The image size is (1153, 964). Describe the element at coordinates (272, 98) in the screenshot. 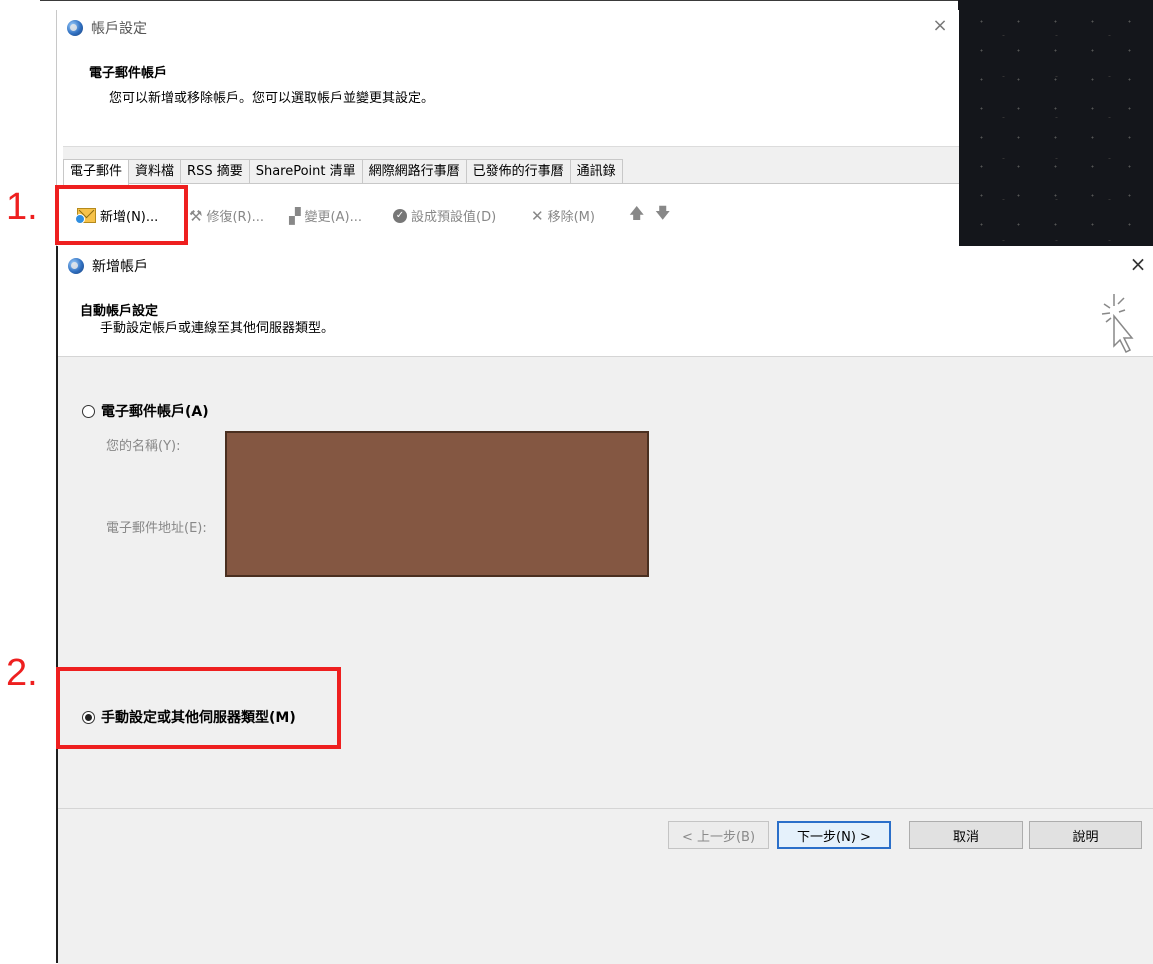

I see `email-accounts-description: 您可以新增或移除帳戶。您可以選取帳戶並變更其設定。` at that location.